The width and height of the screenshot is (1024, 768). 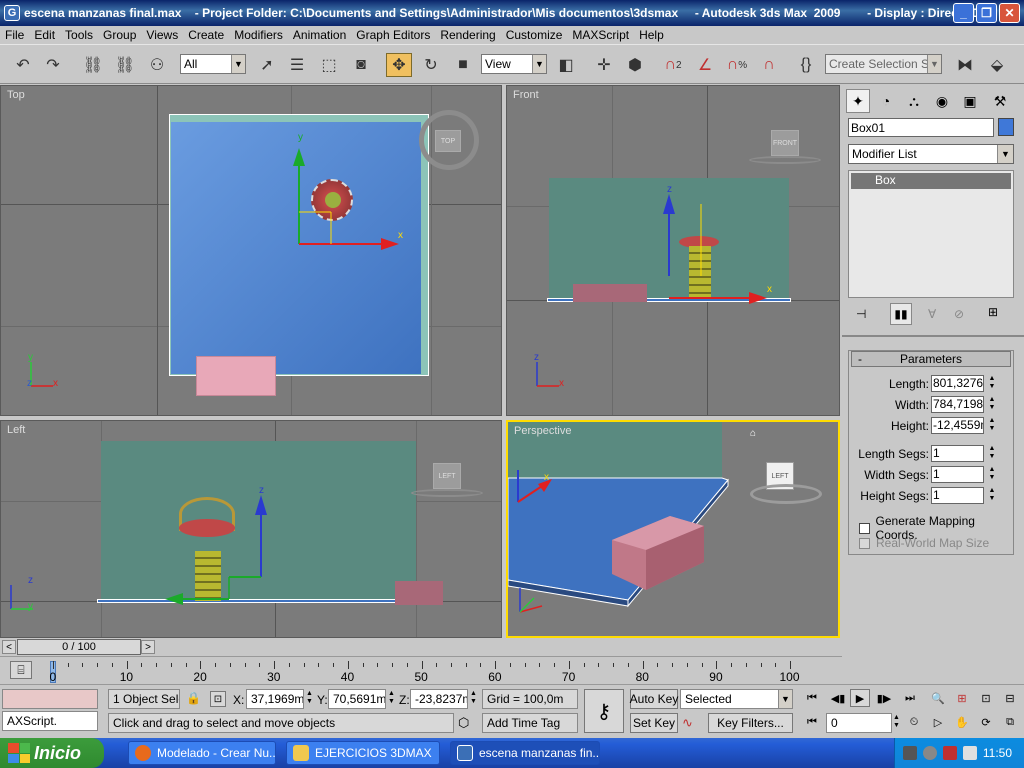 What do you see at coordinates (125, 65) in the screenshot?
I see `unlink-selection-icon: ⛓` at bounding box center [125, 65].